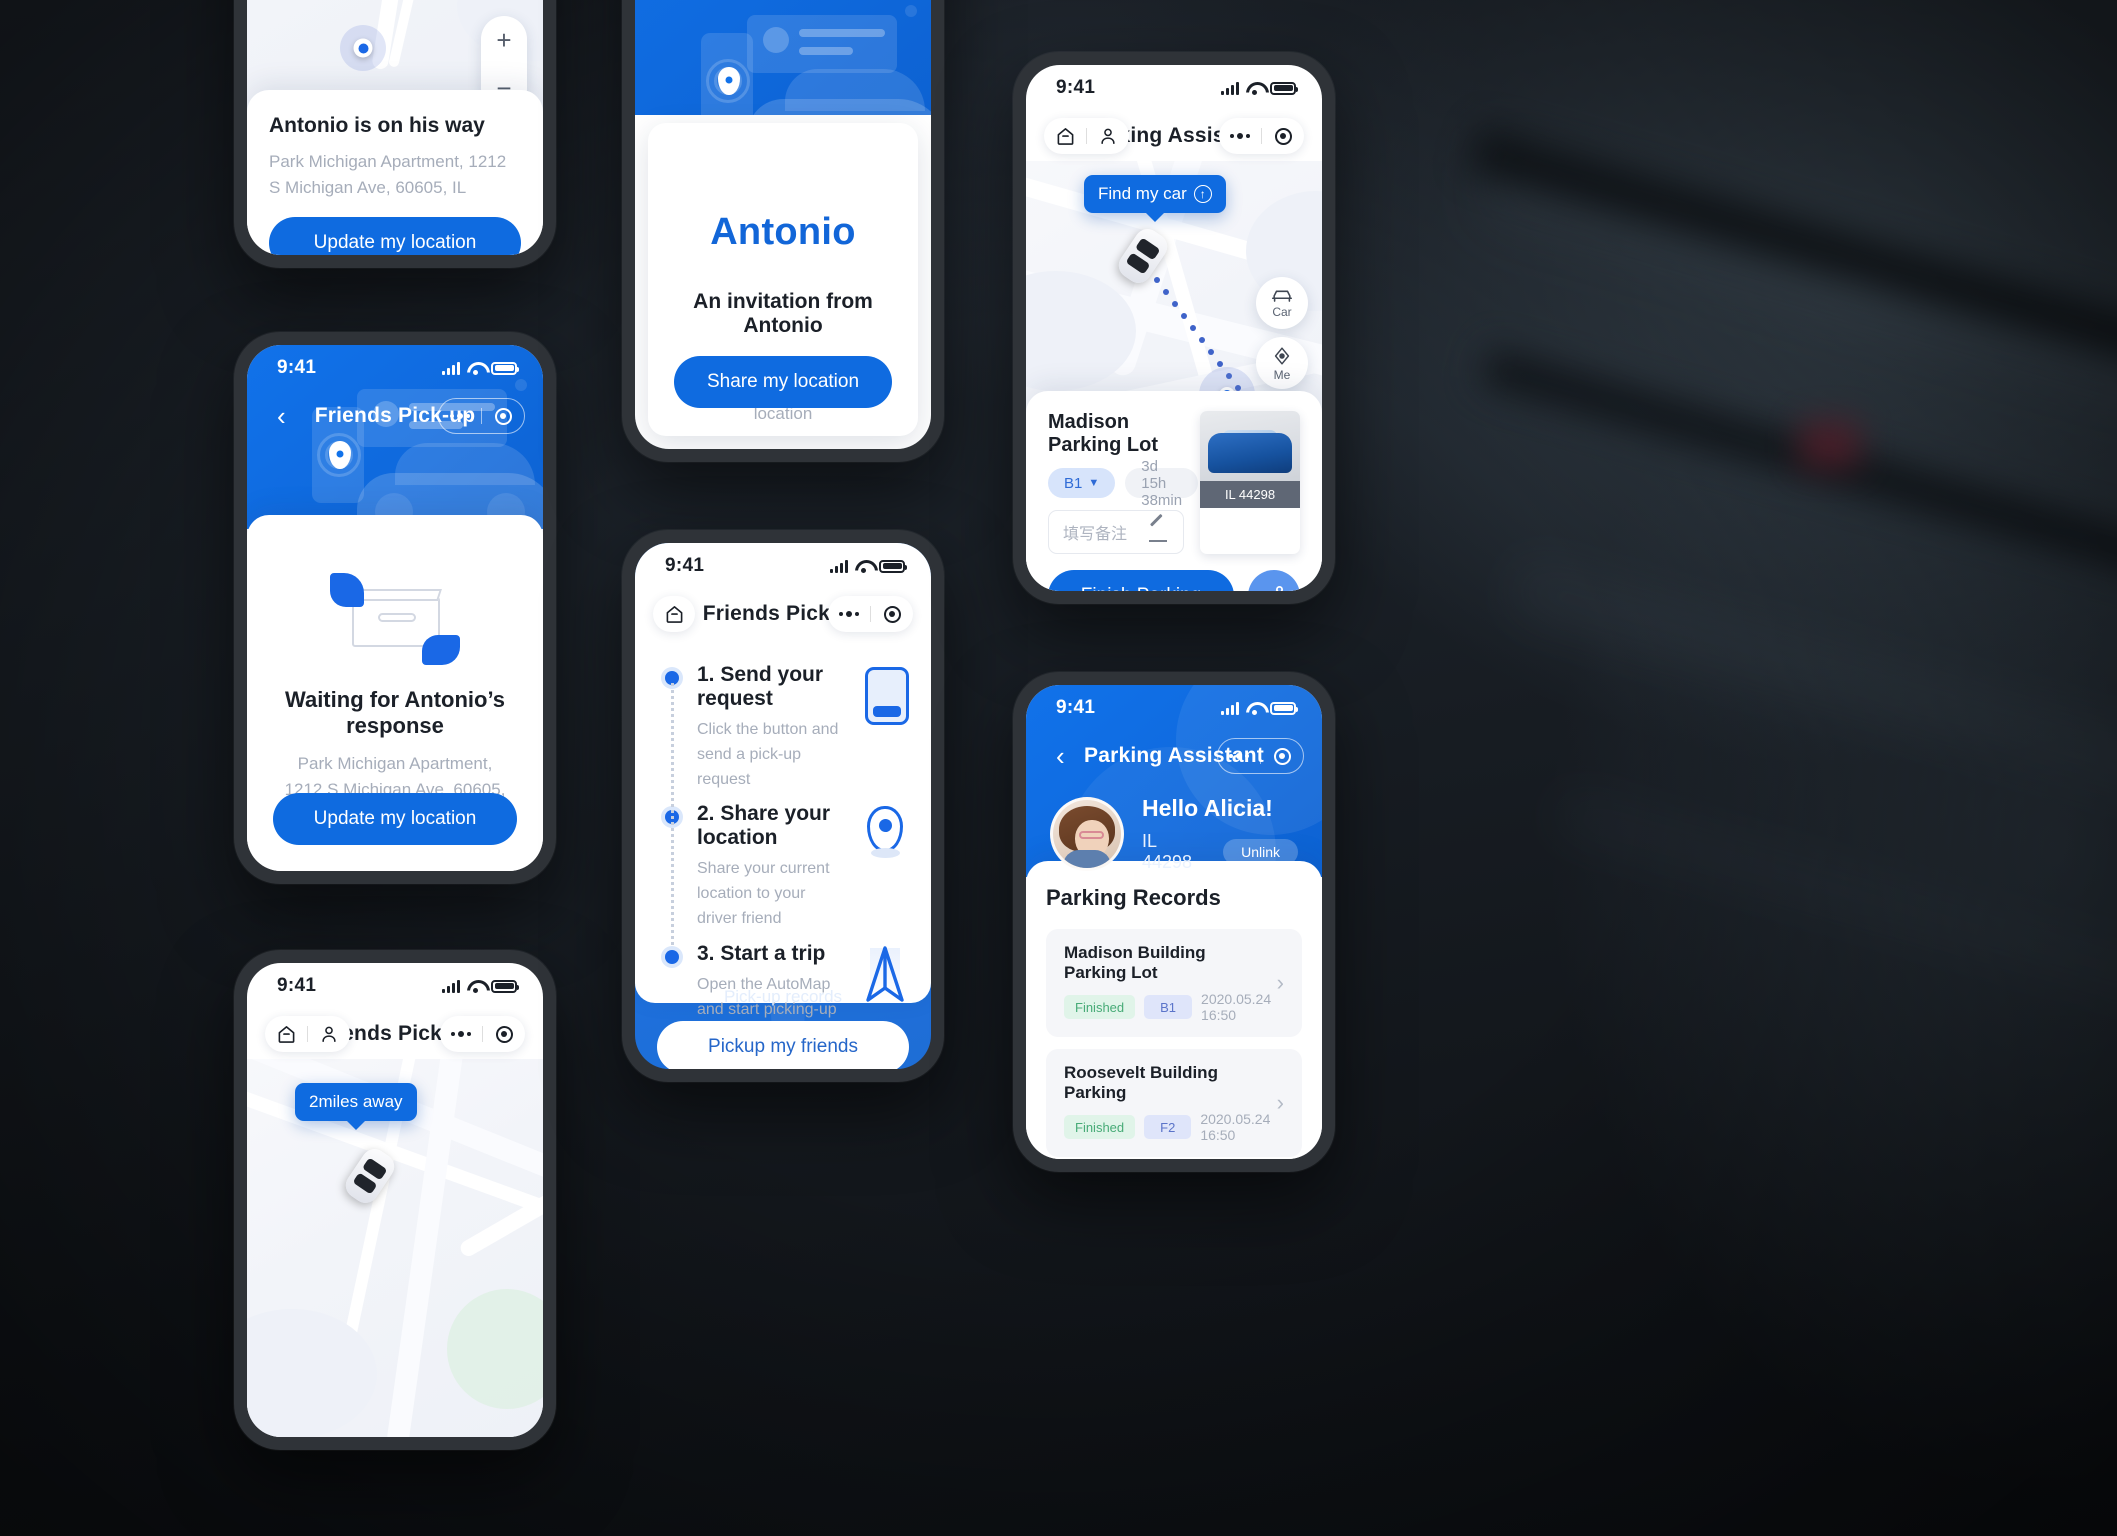  Describe the element at coordinates (395, 1034) in the screenshot. I see `nav-bar-nearby: Friends Pick-up` at that location.